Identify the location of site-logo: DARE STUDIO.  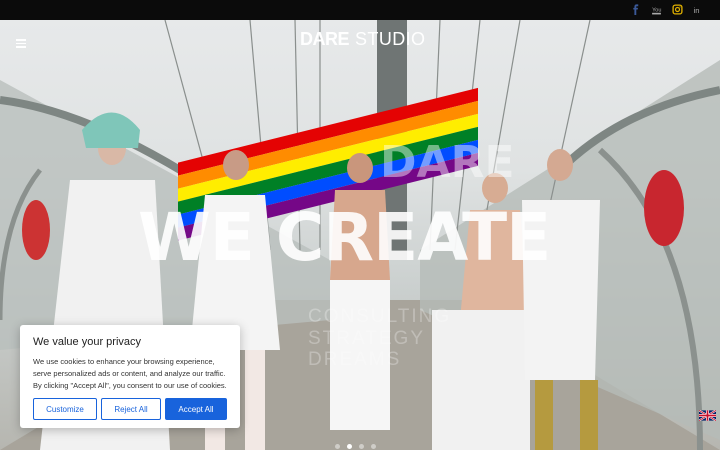
(362, 39).